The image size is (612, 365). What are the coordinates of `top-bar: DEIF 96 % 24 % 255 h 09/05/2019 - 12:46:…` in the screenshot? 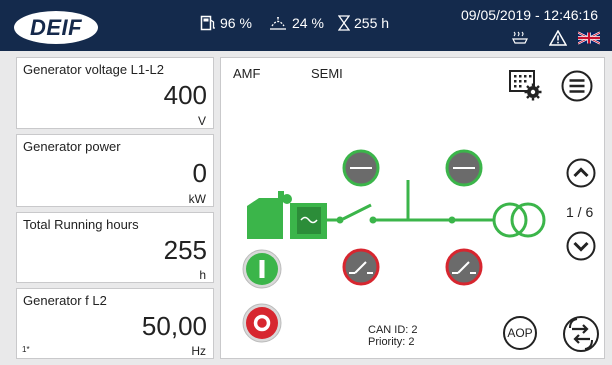 It's located at (306, 25).